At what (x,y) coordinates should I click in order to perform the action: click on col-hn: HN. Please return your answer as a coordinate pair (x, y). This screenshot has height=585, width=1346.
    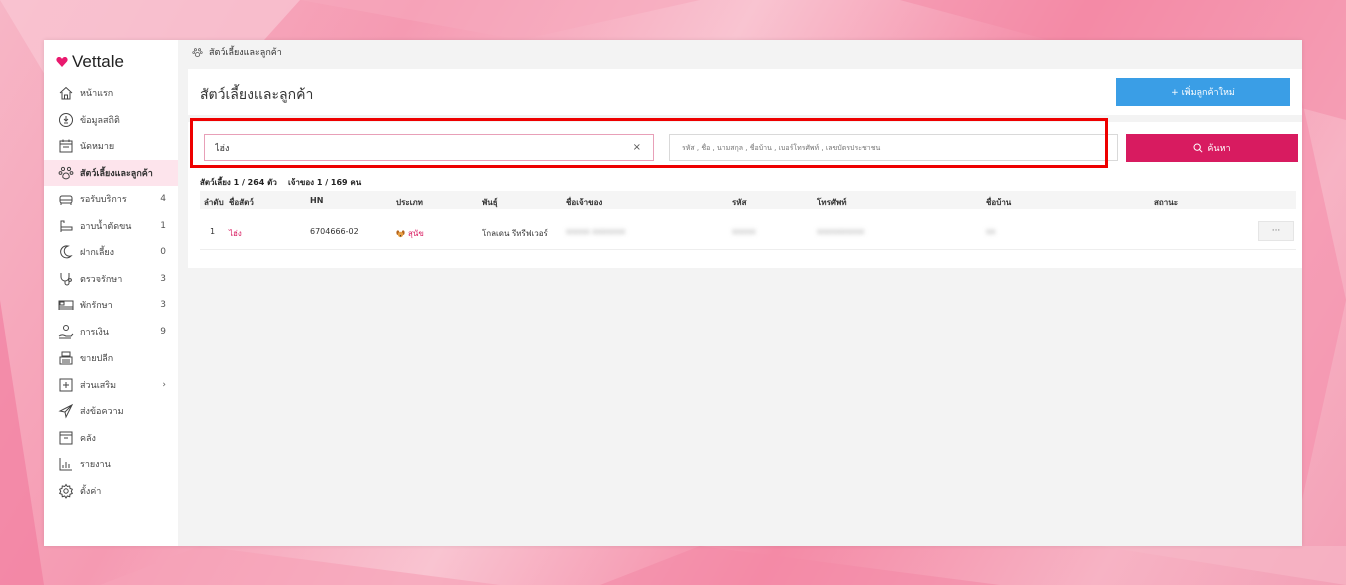
    Looking at the image, I should click on (317, 200).